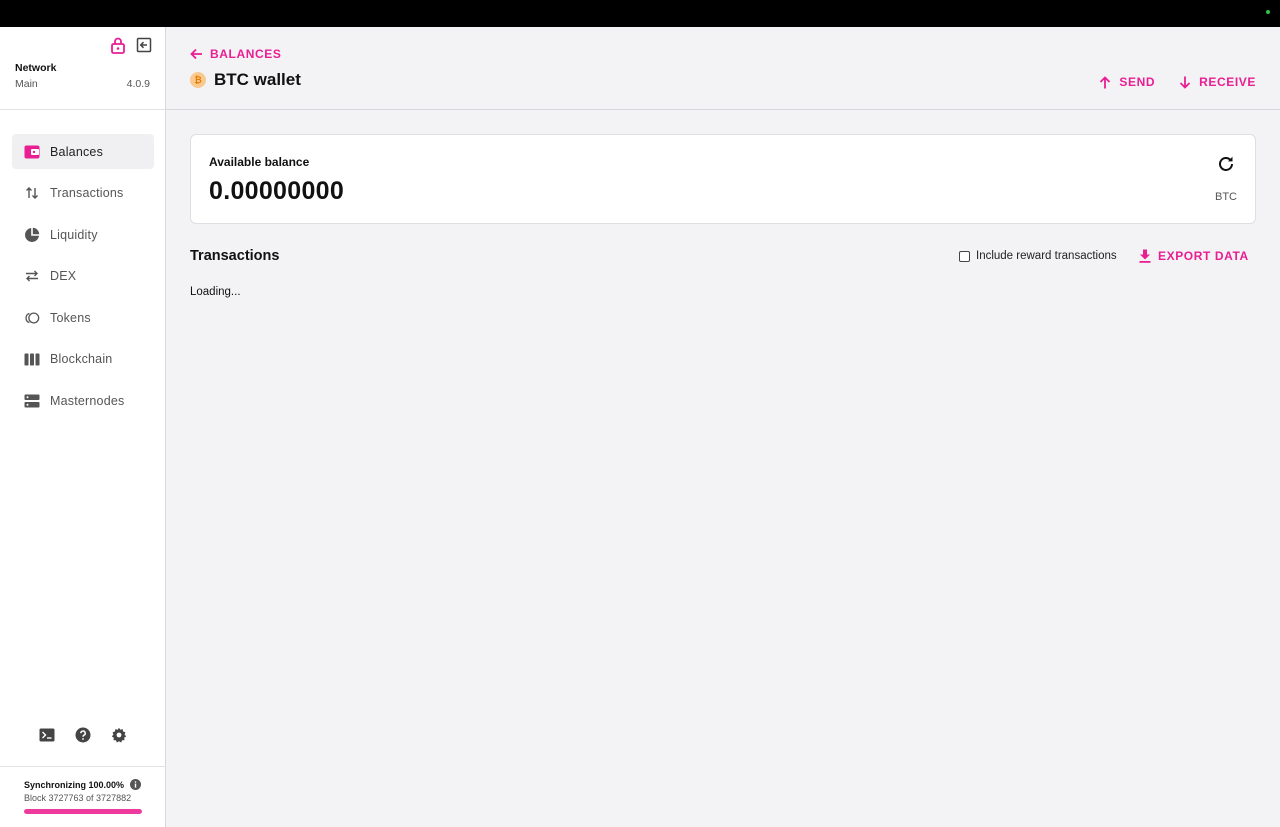 This screenshot has width=1280, height=827. What do you see at coordinates (144, 45) in the screenshot?
I see `logout-icon` at bounding box center [144, 45].